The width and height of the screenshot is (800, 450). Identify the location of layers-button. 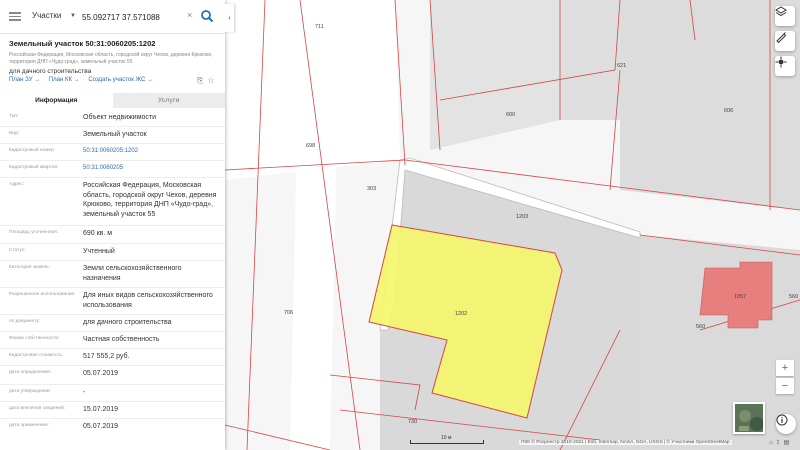
(785, 16).